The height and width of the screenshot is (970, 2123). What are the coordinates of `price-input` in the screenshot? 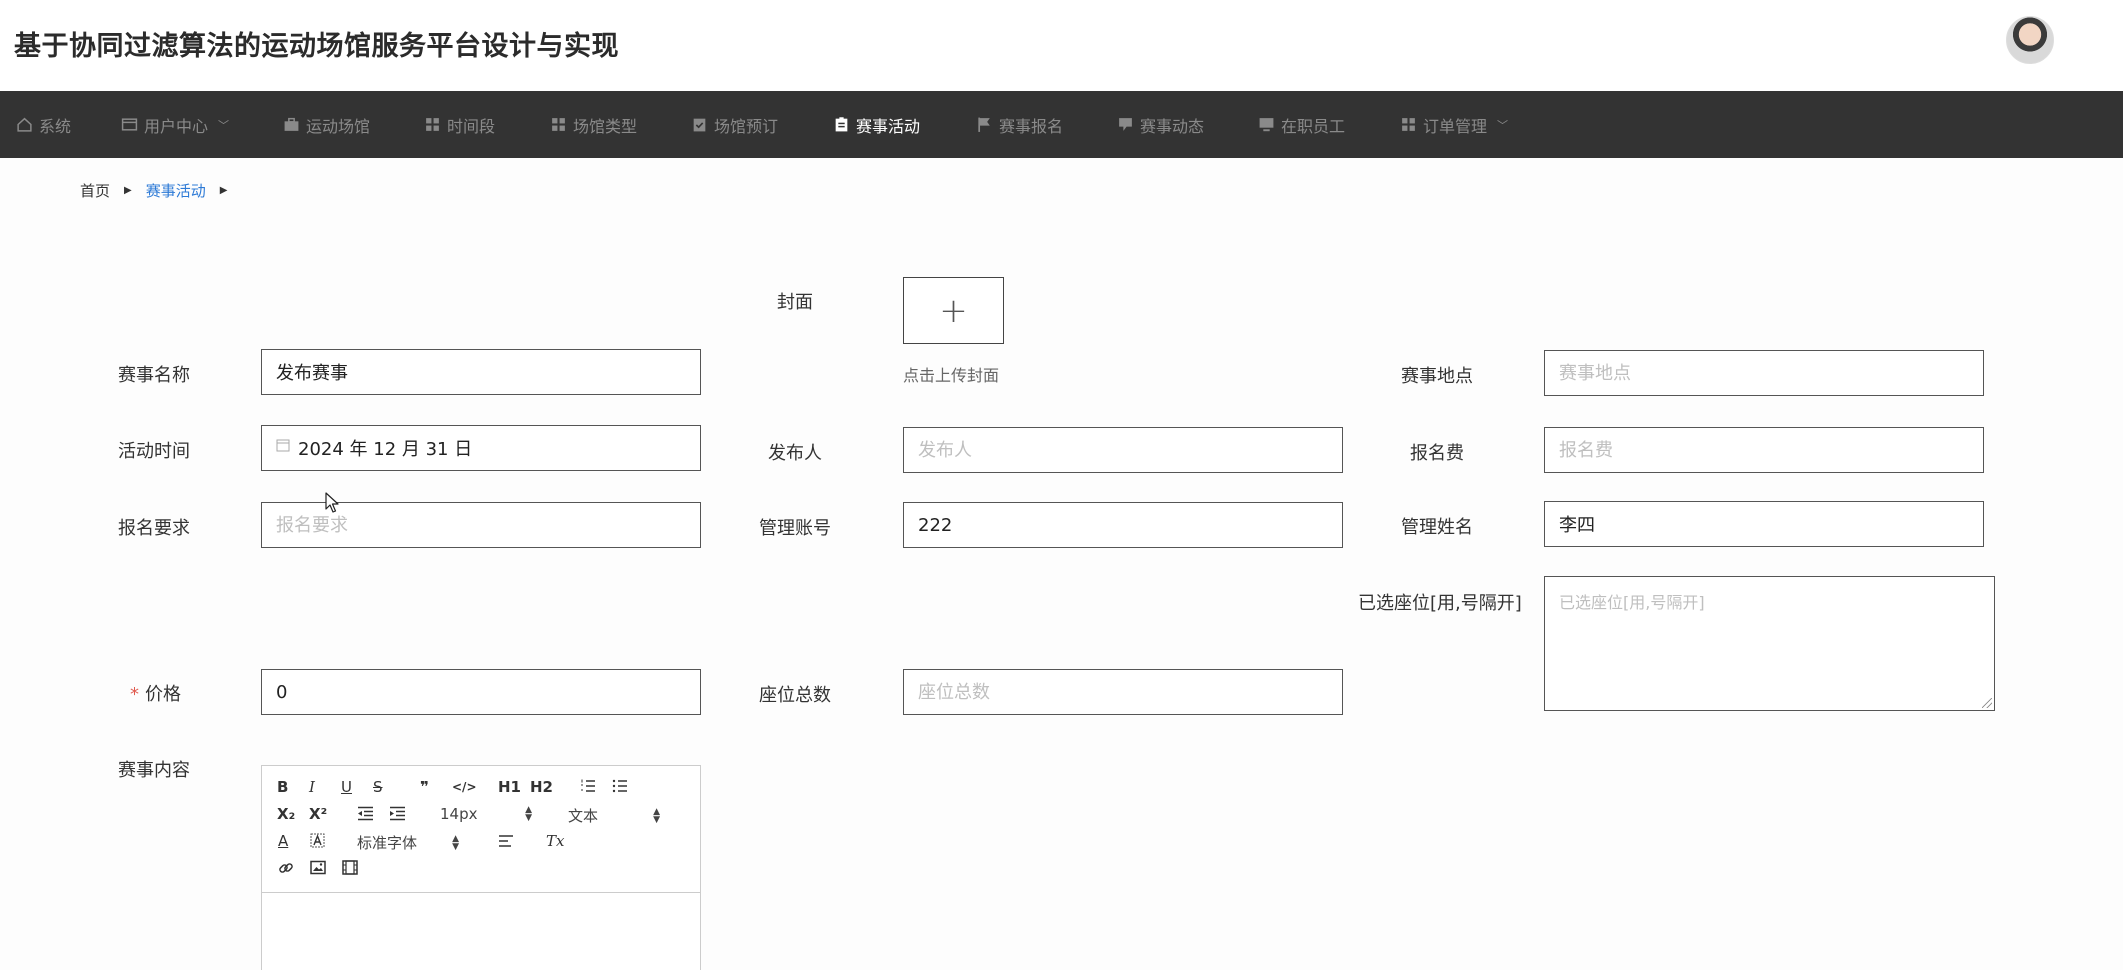 It's located at (481, 692).